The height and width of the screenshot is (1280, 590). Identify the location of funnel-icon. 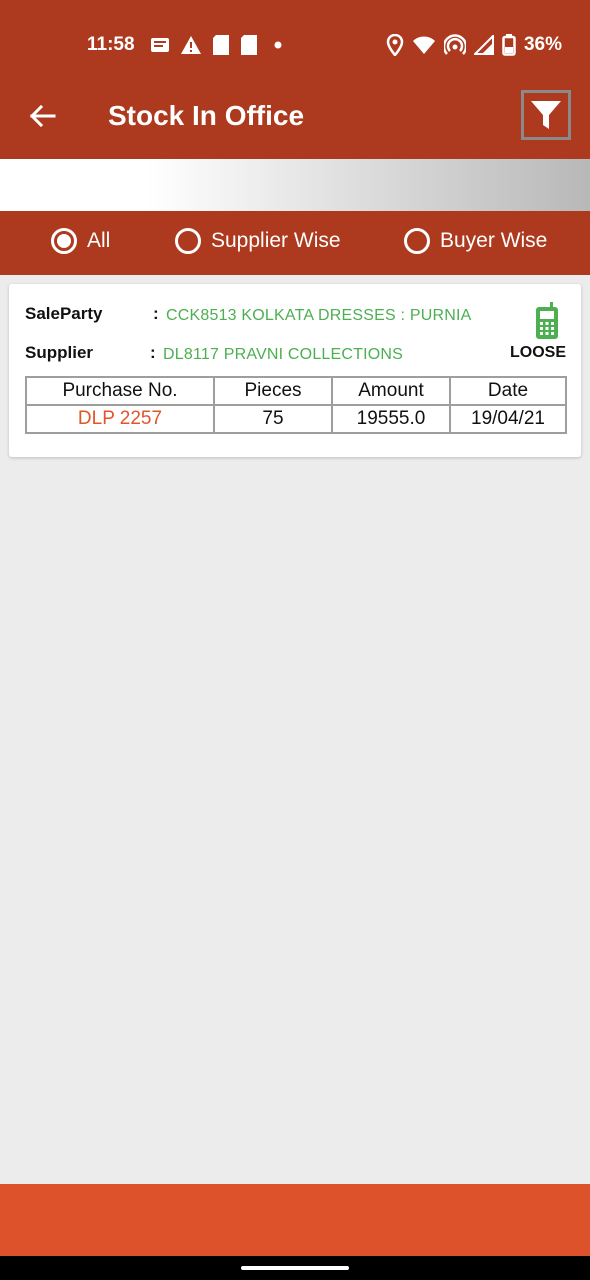
(546, 115).